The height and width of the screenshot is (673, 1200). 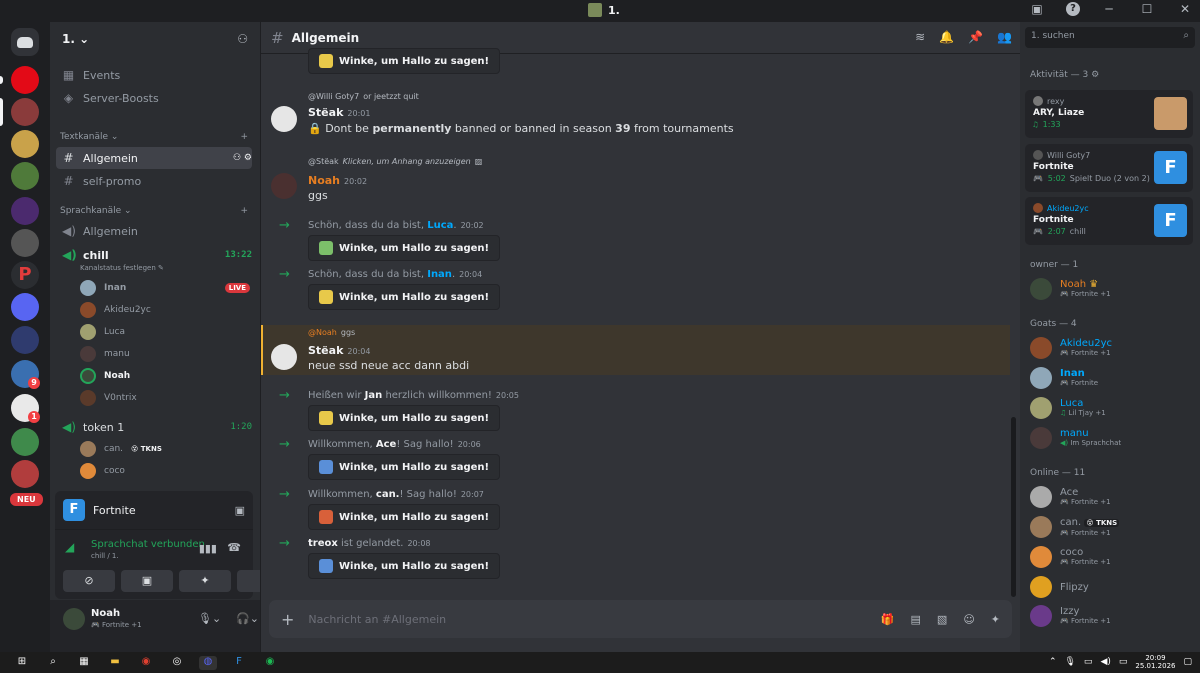 What do you see at coordinates (1112, 527) in the screenshot?
I see `member-item: can. 😵 TKNS 🎮 Fortnite +1` at bounding box center [1112, 527].